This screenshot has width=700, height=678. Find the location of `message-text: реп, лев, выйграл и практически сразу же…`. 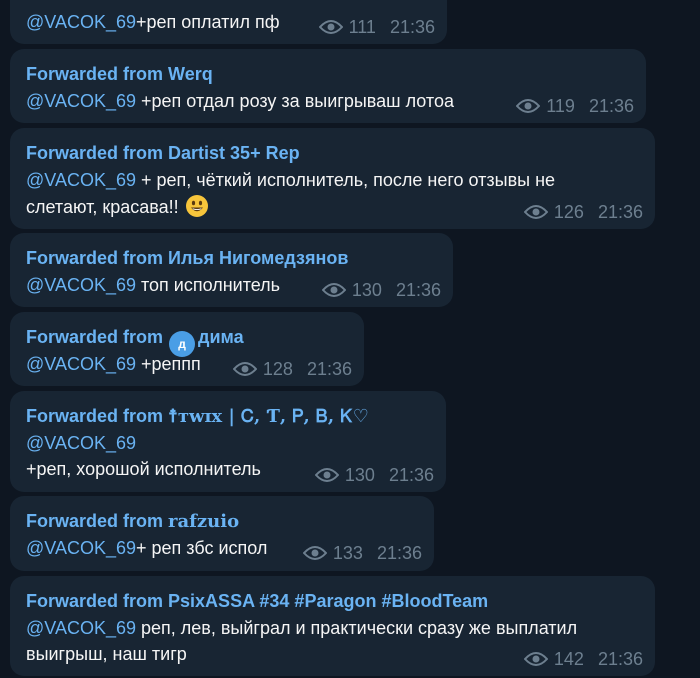

message-text: реп, лев, выйграл и практически сразу же… is located at coordinates (357, 628).